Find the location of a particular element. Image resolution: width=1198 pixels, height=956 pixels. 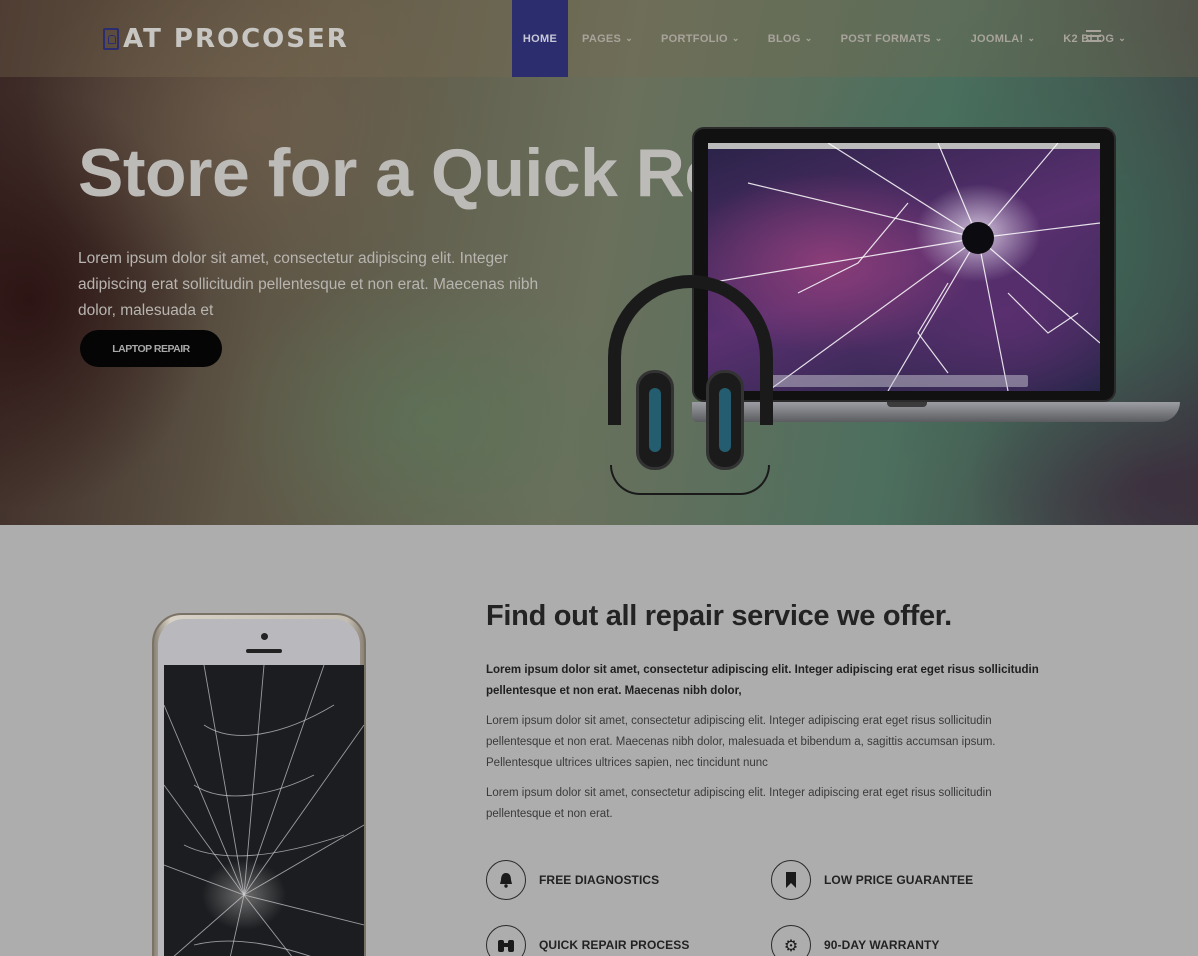

nav-item-pages: PAGES ⌄ is located at coordinates (607, 38).